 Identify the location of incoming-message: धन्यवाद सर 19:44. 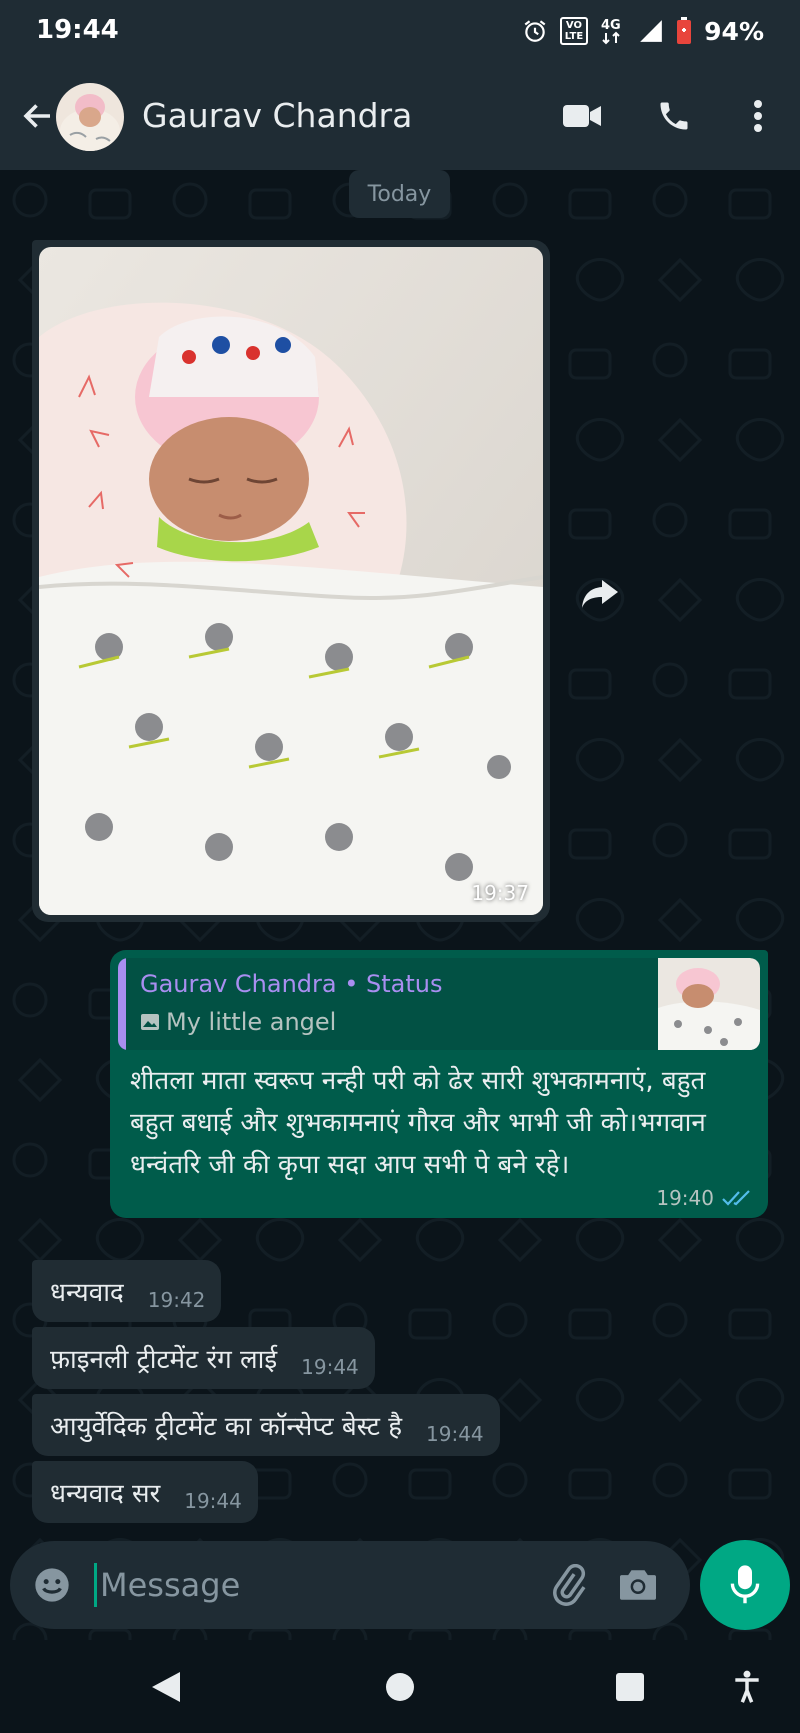
(145, 1492).